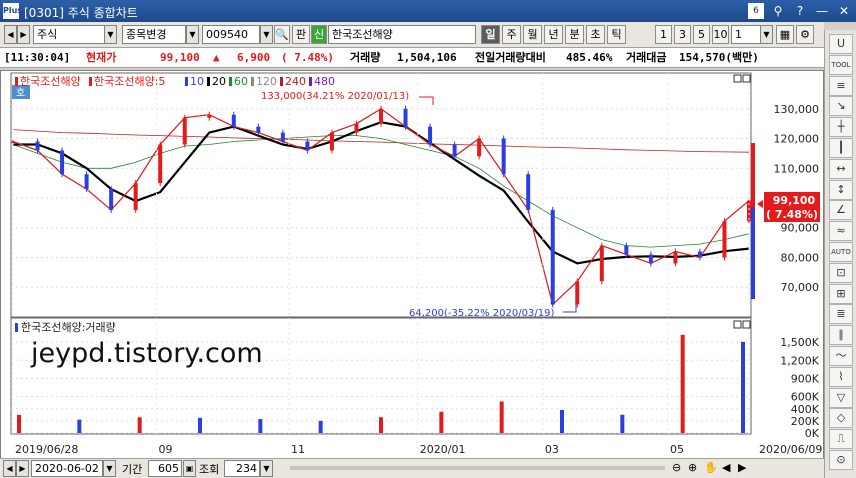 The image size is (856, 478). Describe the element at coordinates (532, 34) in the screenshot. I see `period-tab-2: 월` at that location.